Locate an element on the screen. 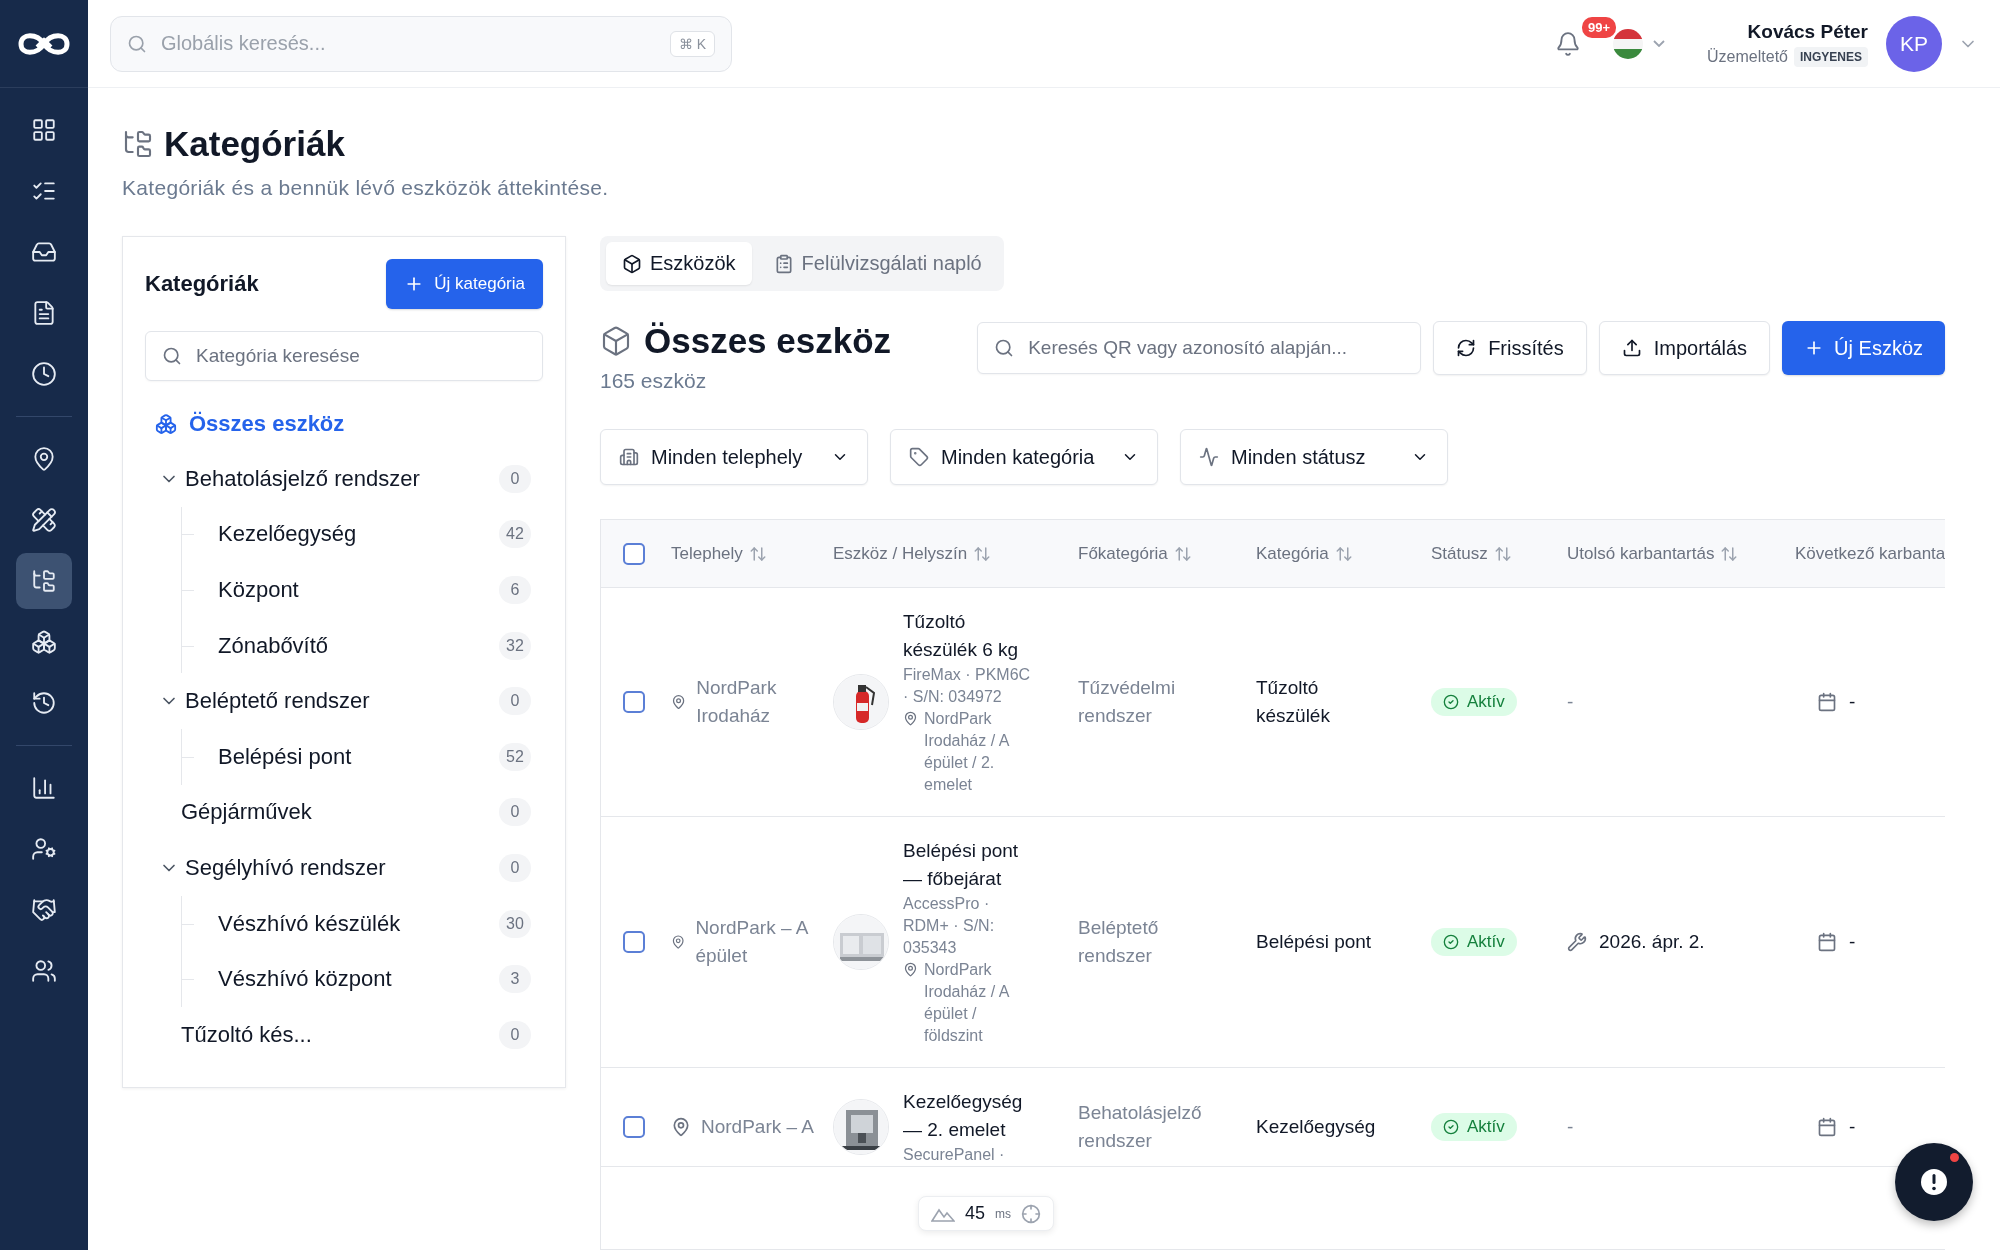 This screenshot has width=2000, height=1250. next-maintenance-cell-text: - is located at coordinates (1852, 702).